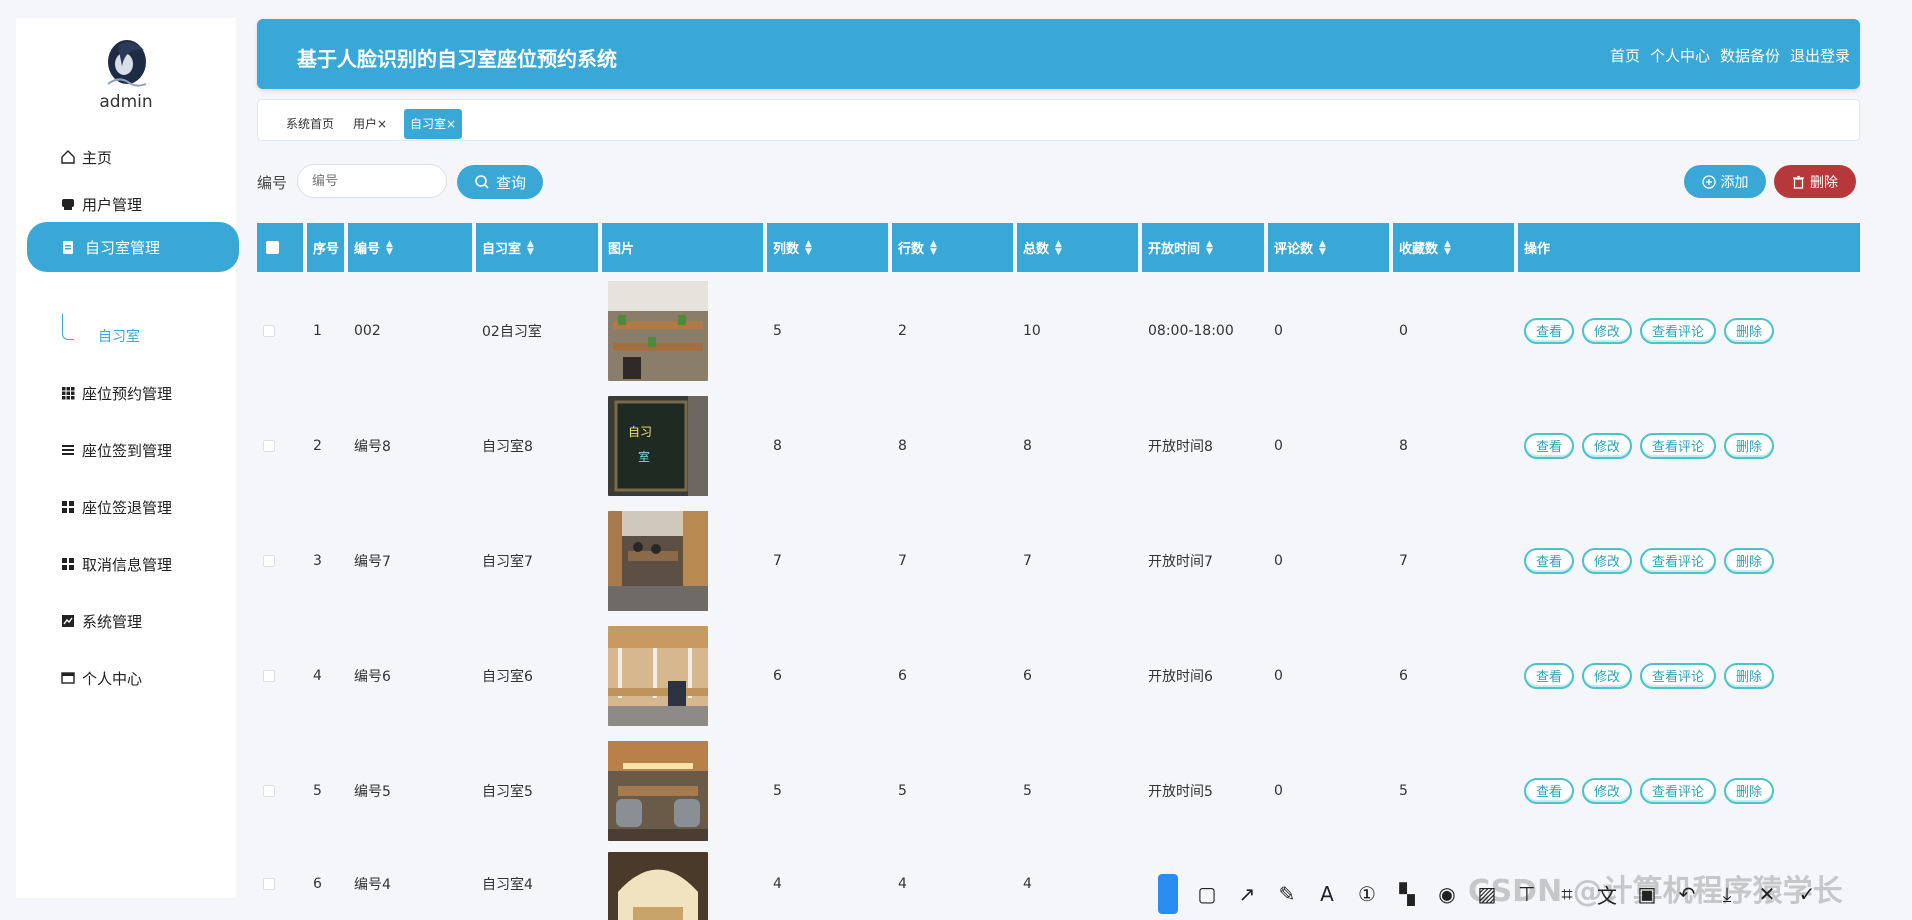 Image resolution: width=1912 pixels, height=920 pixels. I want to click on add-button: 添加, so click(1725, 181).